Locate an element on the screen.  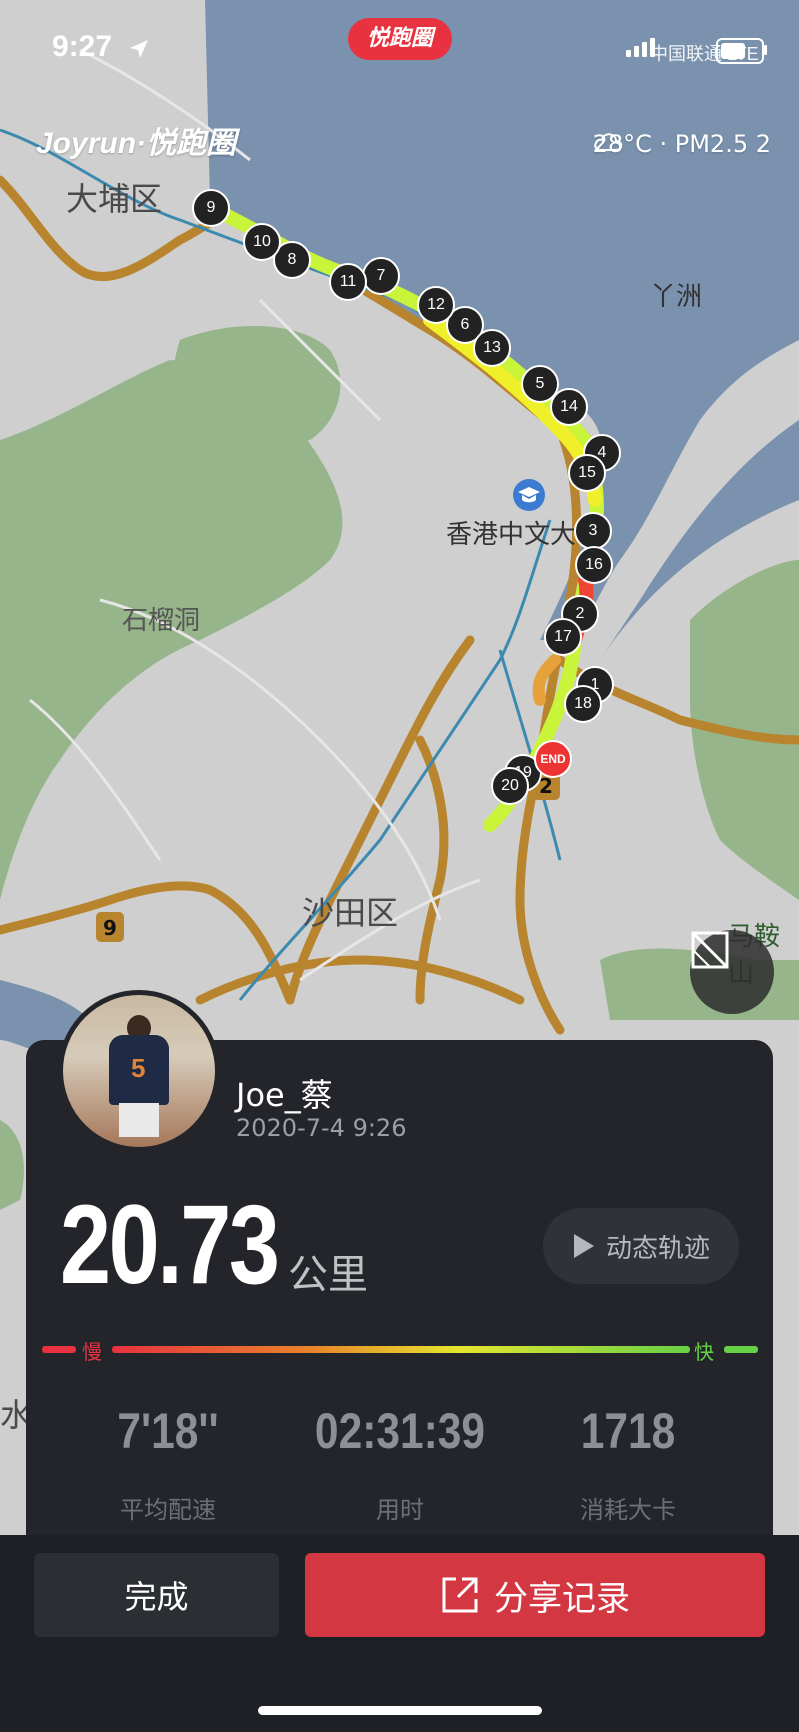
status-time: 9:27 is located at coordinates (82, 46).